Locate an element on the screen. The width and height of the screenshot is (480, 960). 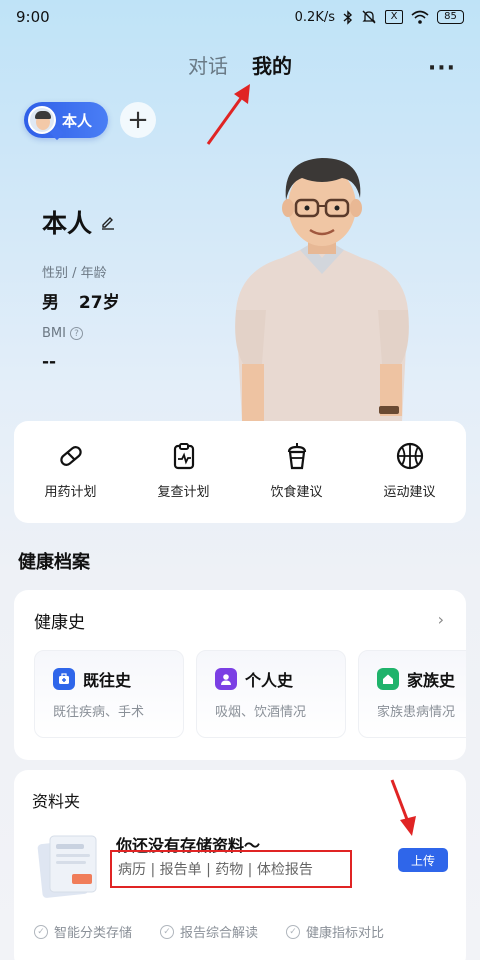
help-icon: ? is located at coordinates (76, 333).